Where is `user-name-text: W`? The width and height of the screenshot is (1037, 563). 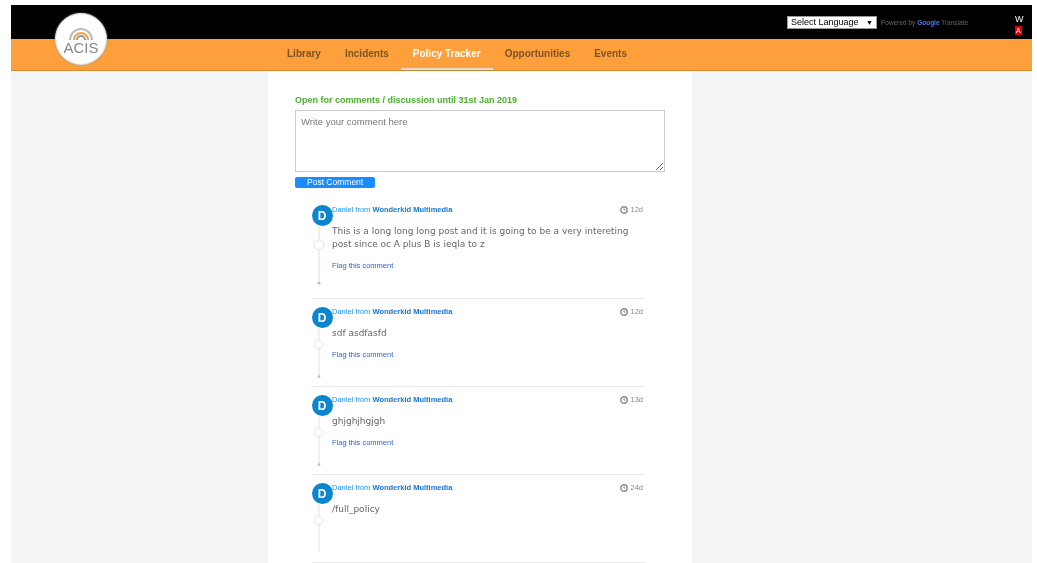
user-name-text: W is located at coordinates (1019, 18).